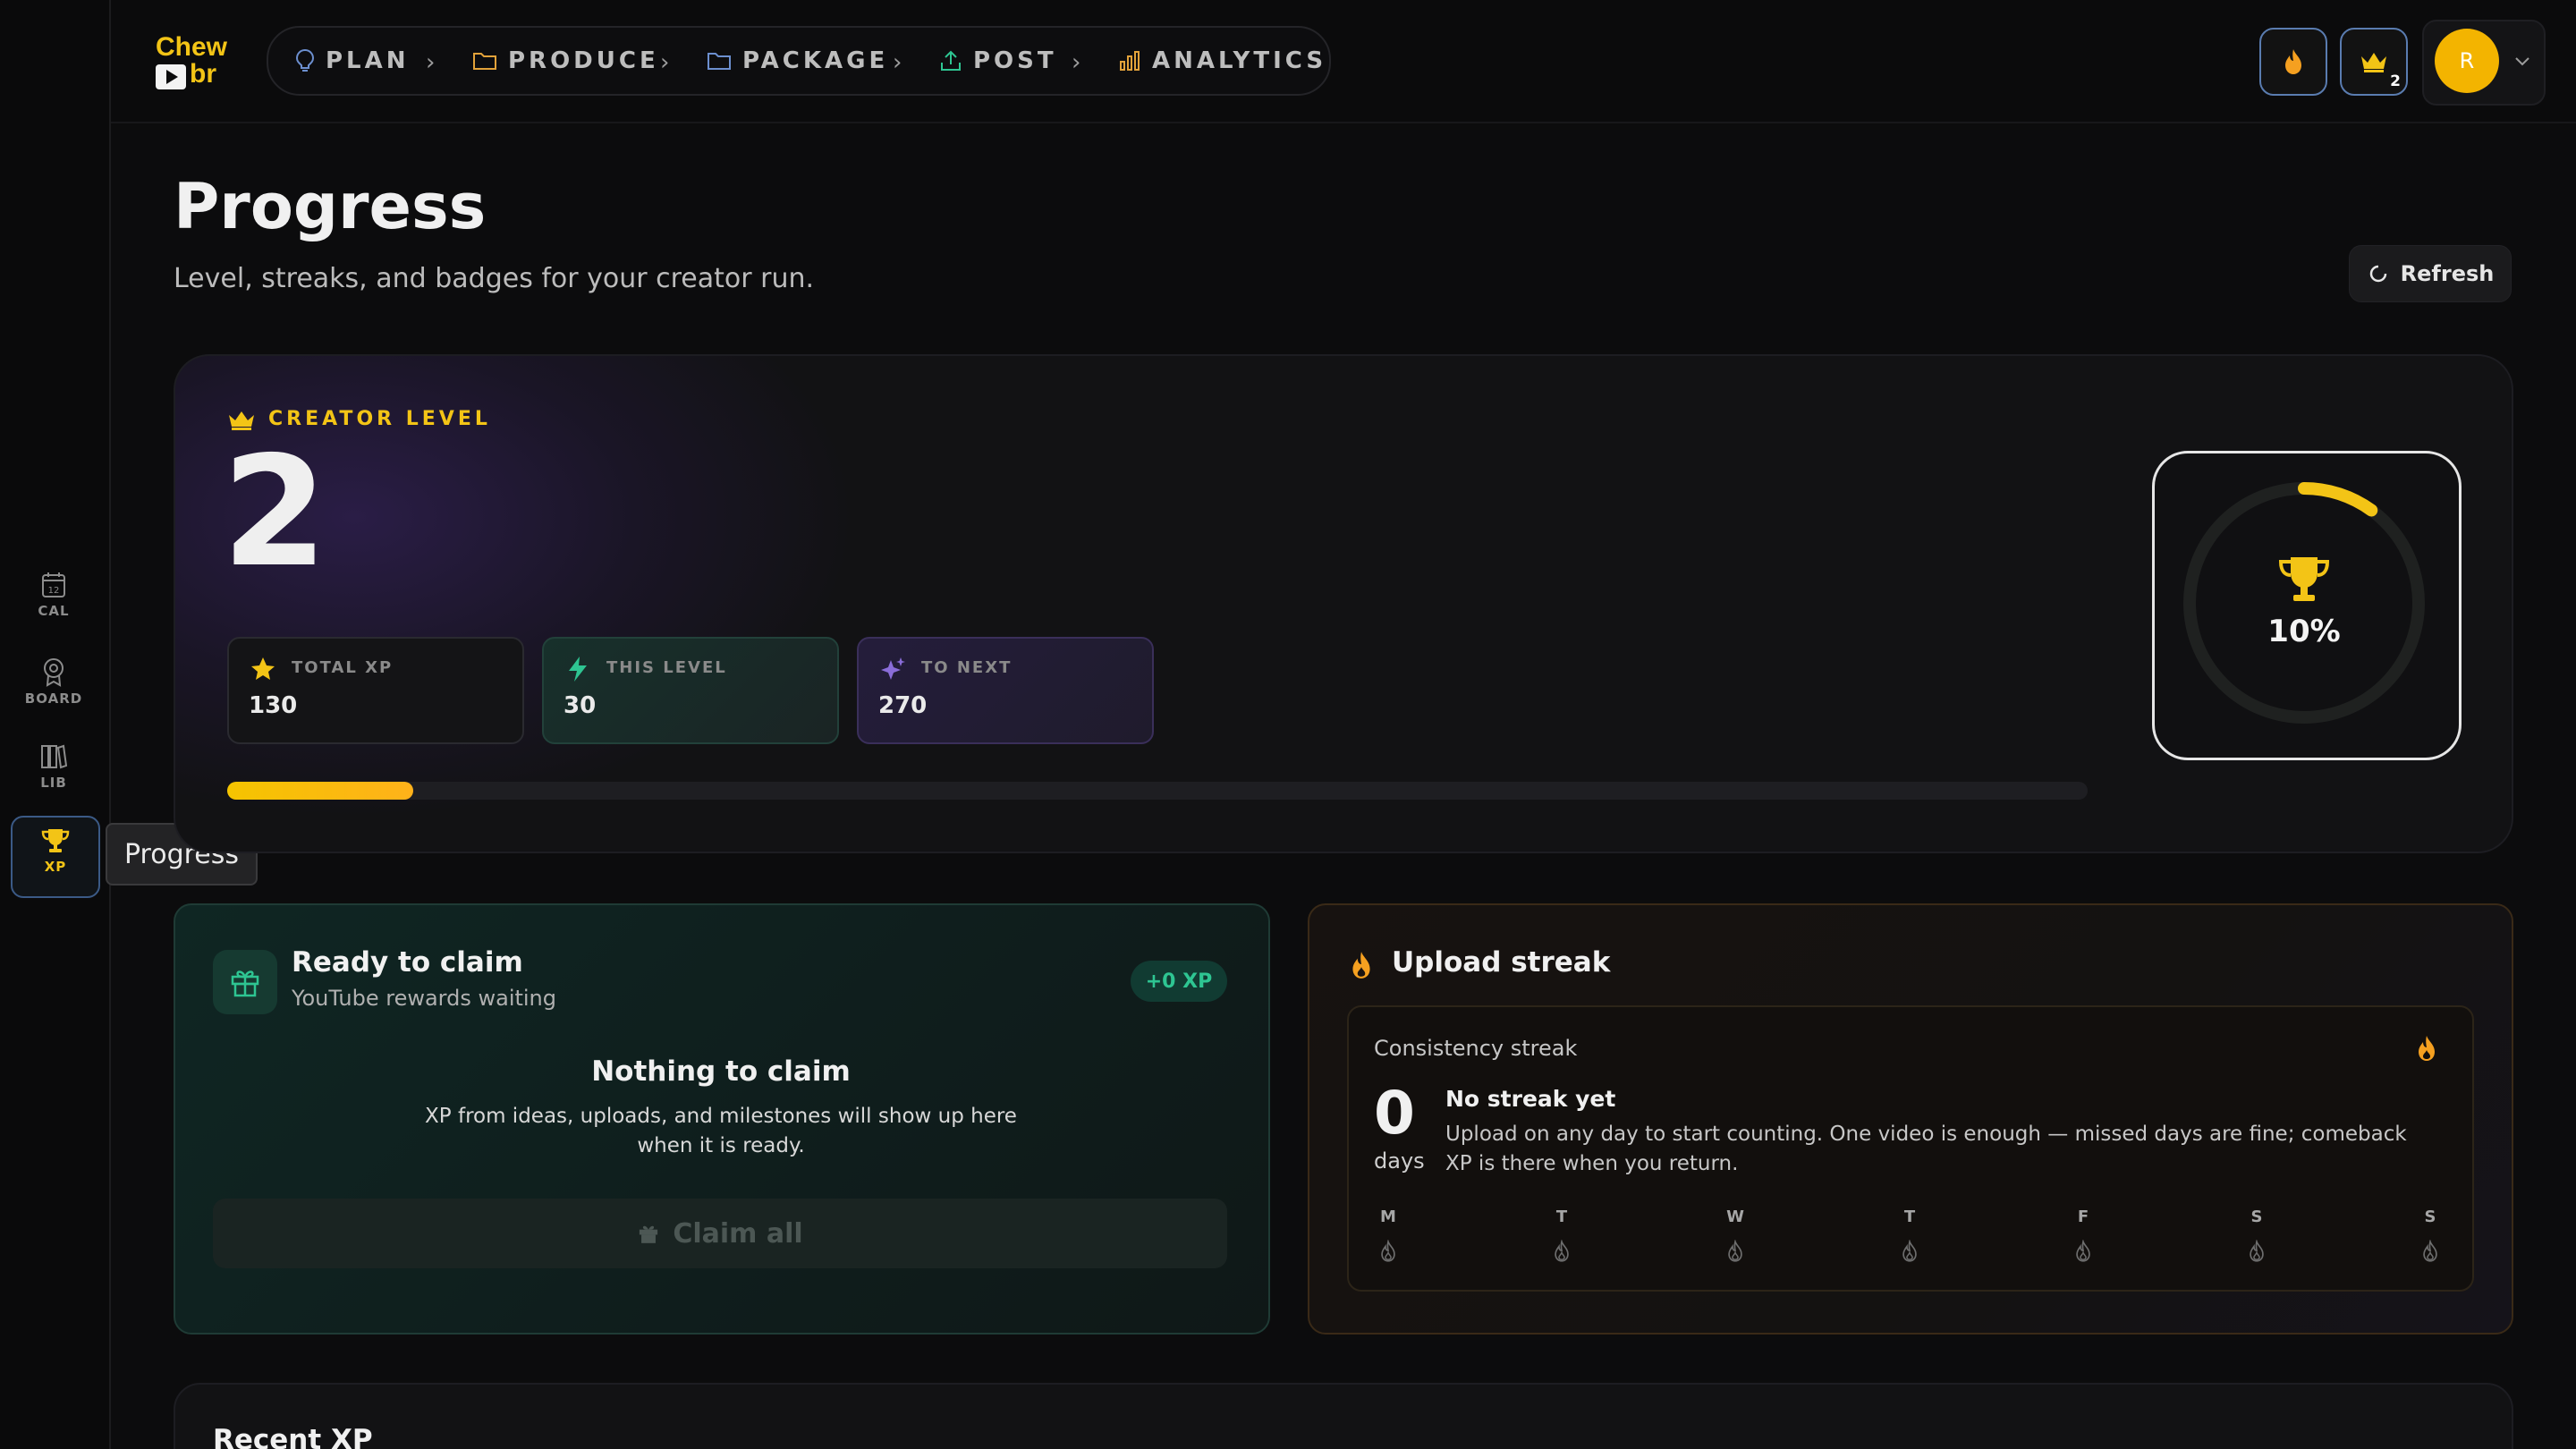 The image size is (2576, 1449). I want to click on stat-this-level: THIS LEVEL 30, so click(690, 690).